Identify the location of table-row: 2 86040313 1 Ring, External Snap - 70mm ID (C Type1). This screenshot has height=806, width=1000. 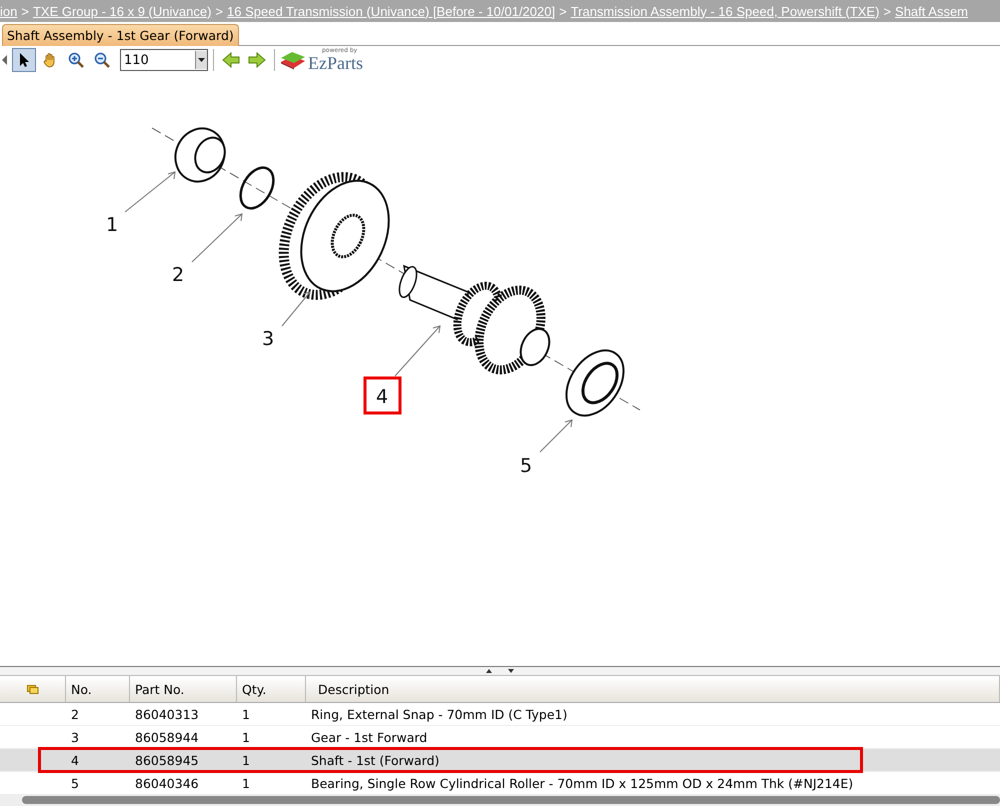
(500, 714).